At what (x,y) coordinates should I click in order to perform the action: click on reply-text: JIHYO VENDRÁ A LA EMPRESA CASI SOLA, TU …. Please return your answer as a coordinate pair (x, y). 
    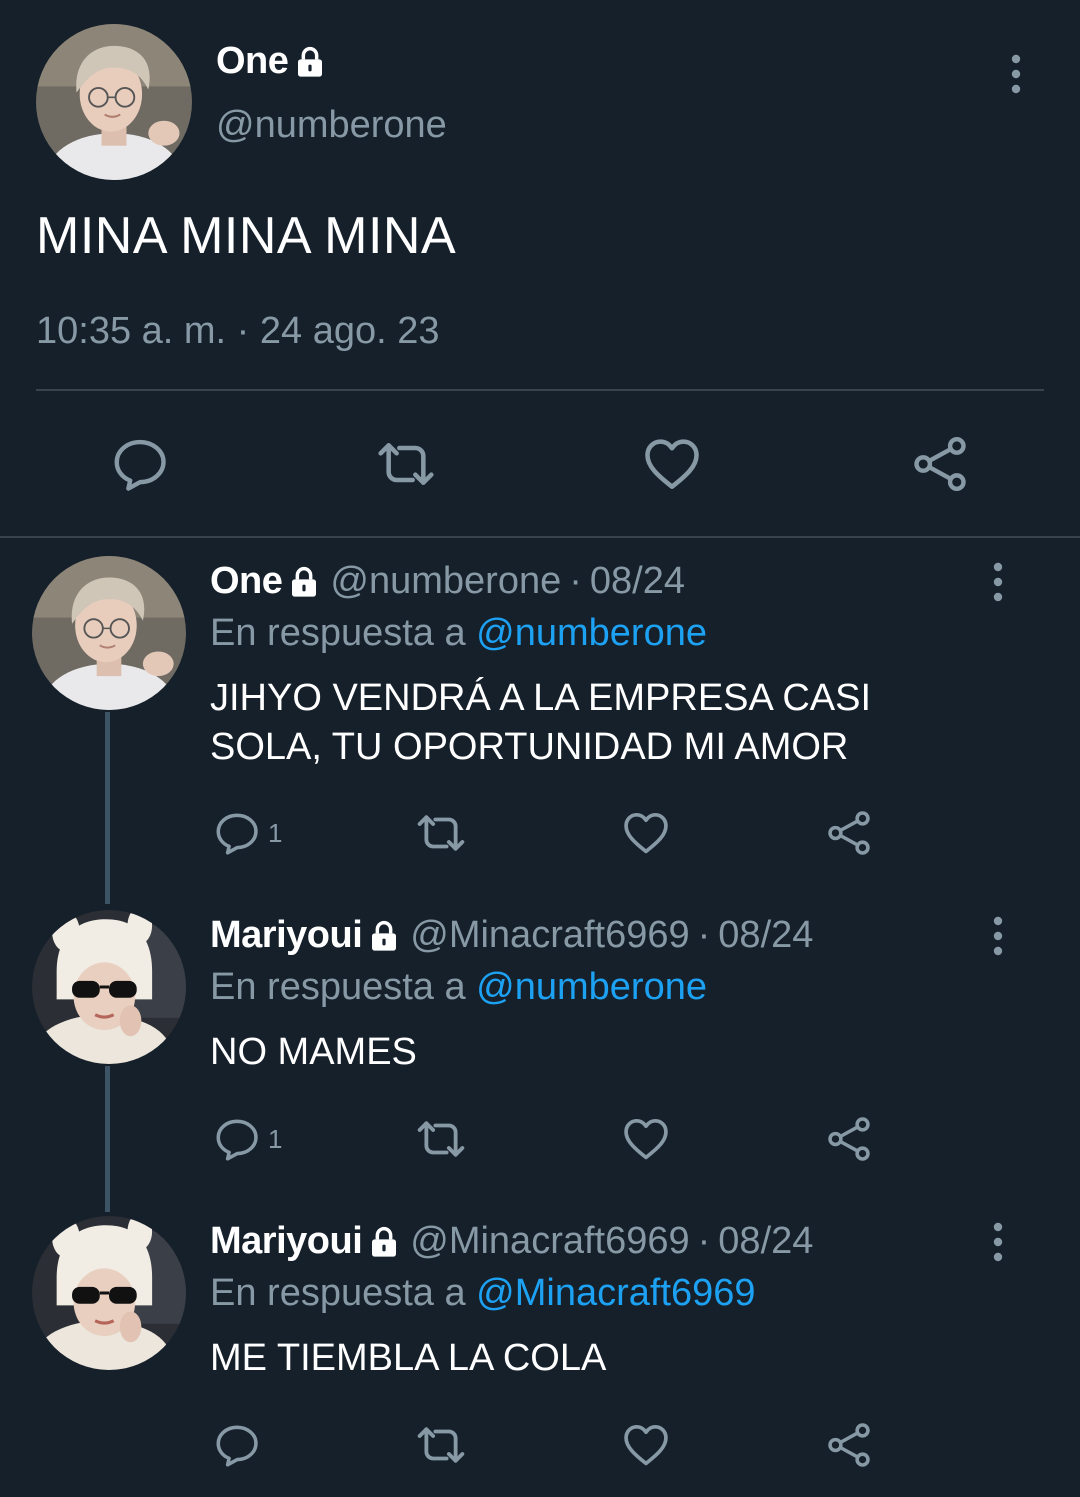
    Looking at the image, I should click on (541, 722).